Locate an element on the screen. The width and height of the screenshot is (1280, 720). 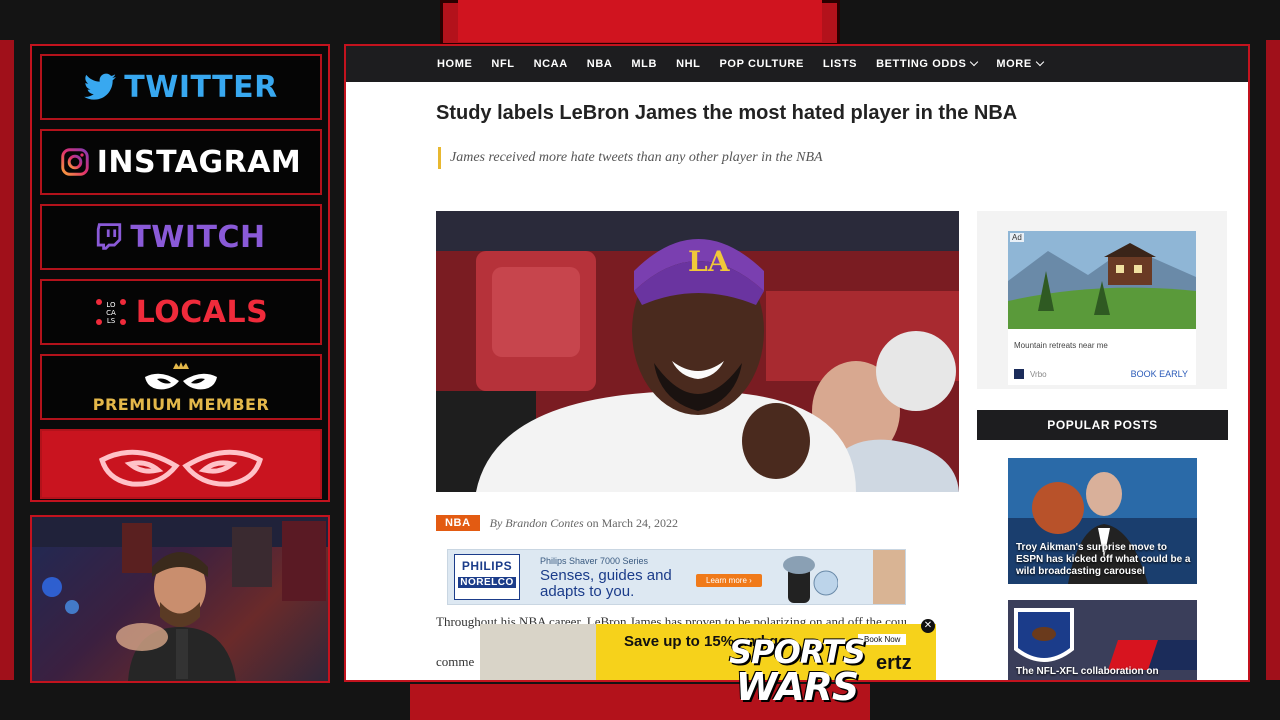
shaver-product-image is located at coordinates (810, 579).